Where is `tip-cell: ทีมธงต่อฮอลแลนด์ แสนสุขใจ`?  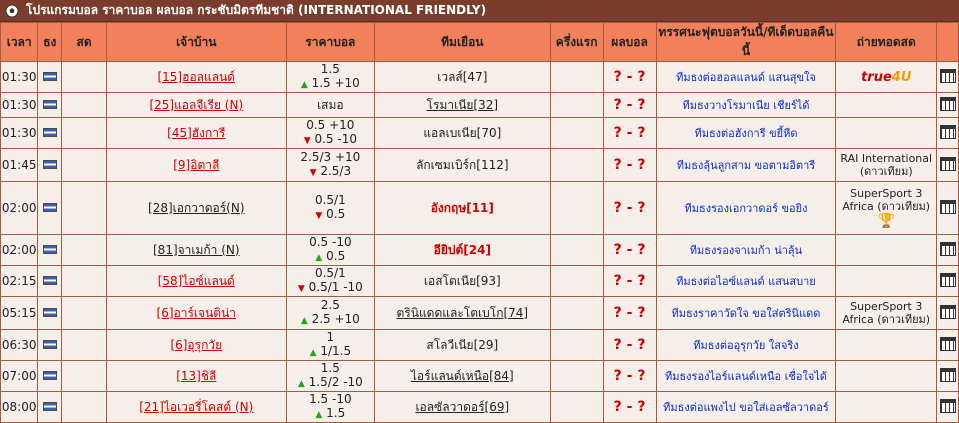 tip-cell: ทีมธงต่อฮอลแลนด์ แสนสุขใจ is located at coordinates (746, 77).